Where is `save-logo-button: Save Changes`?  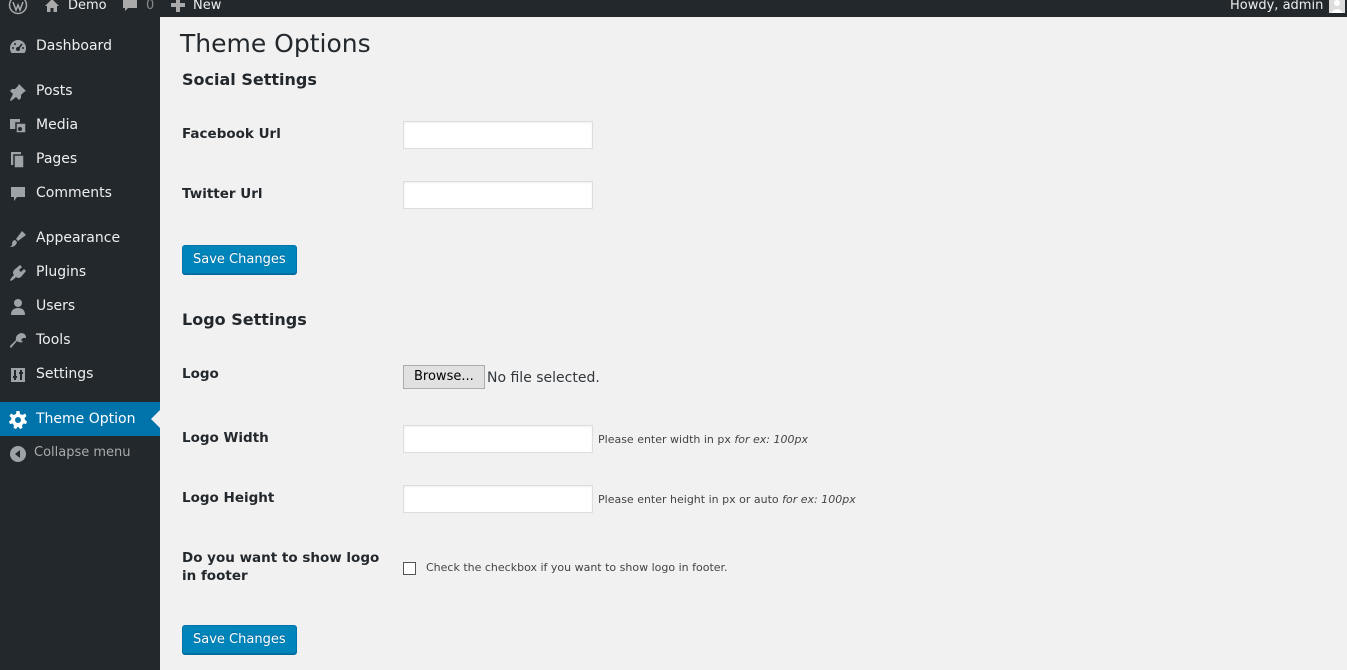
save-logo-button: Save Changes is located at coordinates (239, 639).